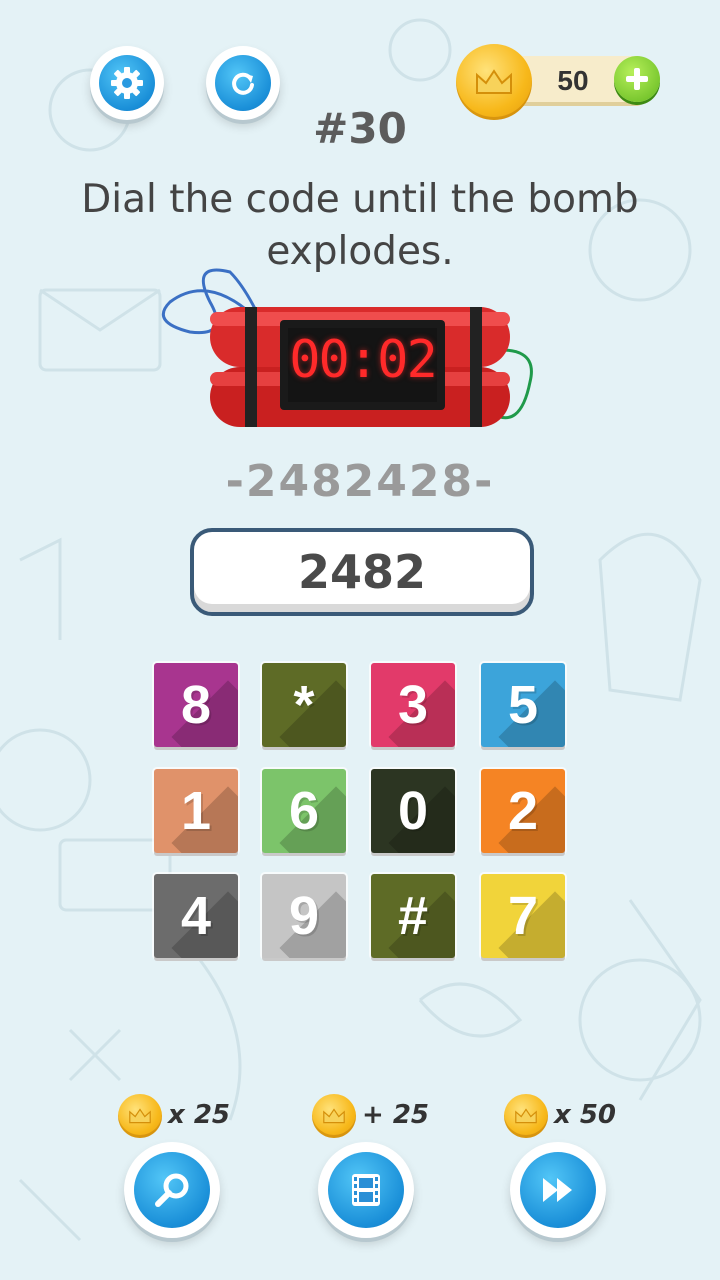 The image size is (720, 1280). What do you see at coordinates (199, 1115) in the screenshot?
I see `powerup-cost: x 25` at bounding box center [199, 1115].